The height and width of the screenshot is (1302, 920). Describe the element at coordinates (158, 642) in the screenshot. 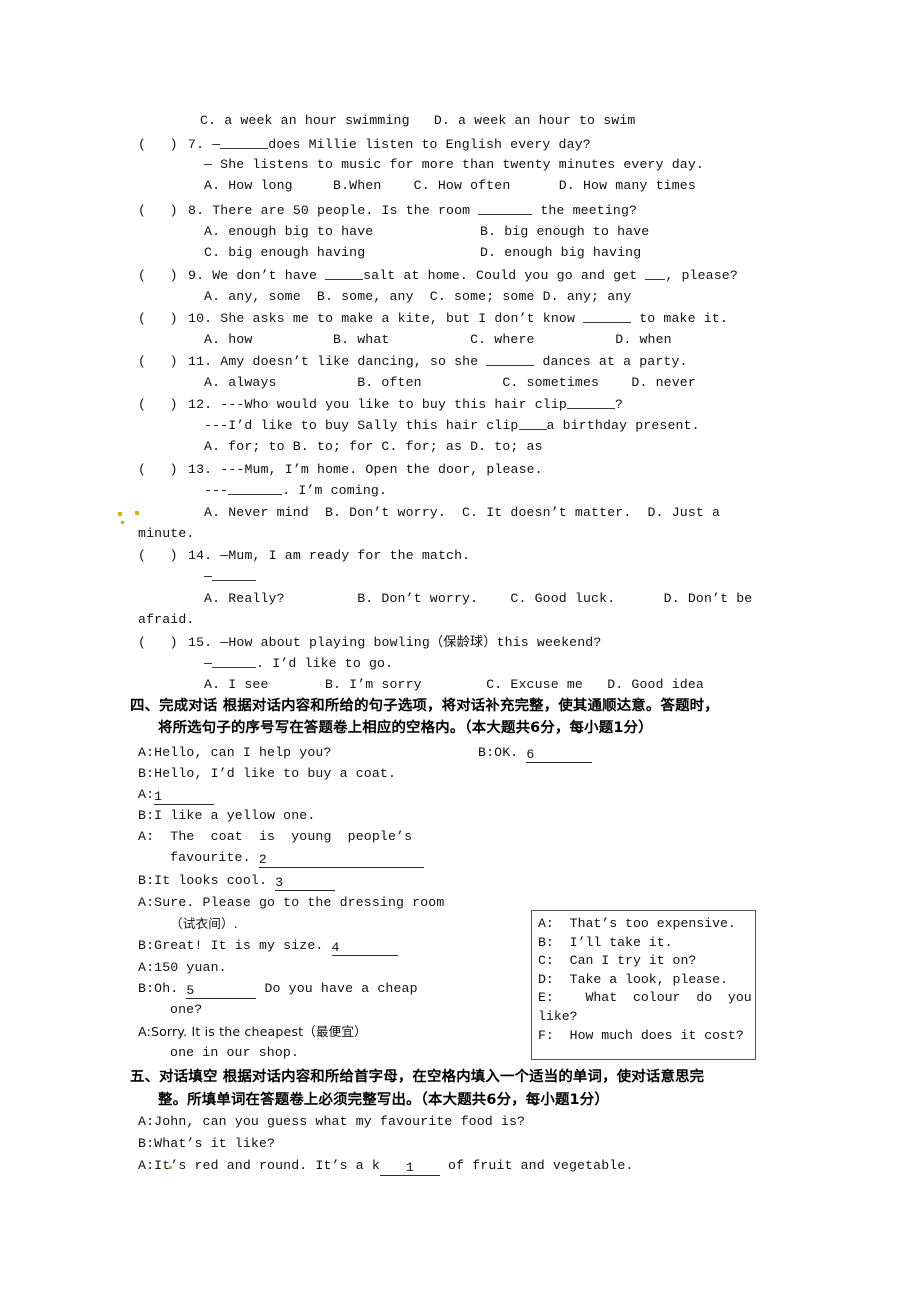

I see `answer-marker-q15: ( )` at that location.